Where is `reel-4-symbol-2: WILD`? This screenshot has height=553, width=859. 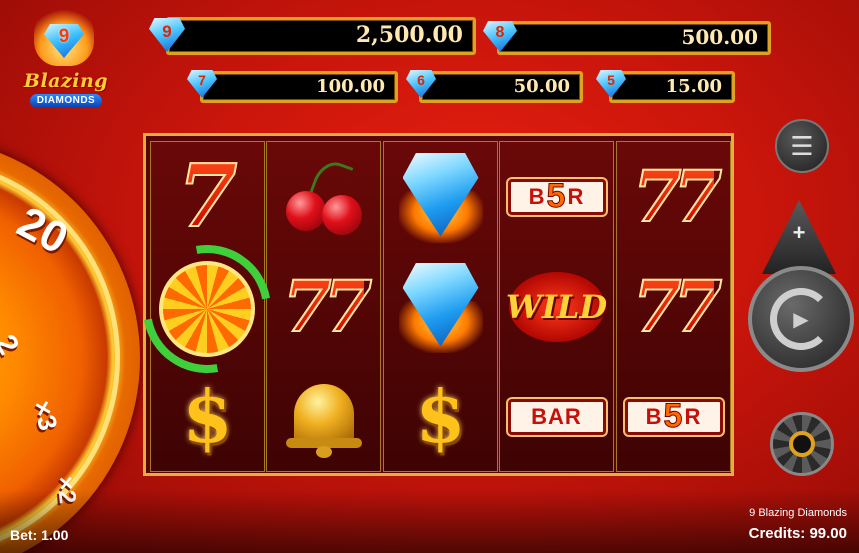
reel-4-symbol-2: WILD is located at coordinates (556, 306).